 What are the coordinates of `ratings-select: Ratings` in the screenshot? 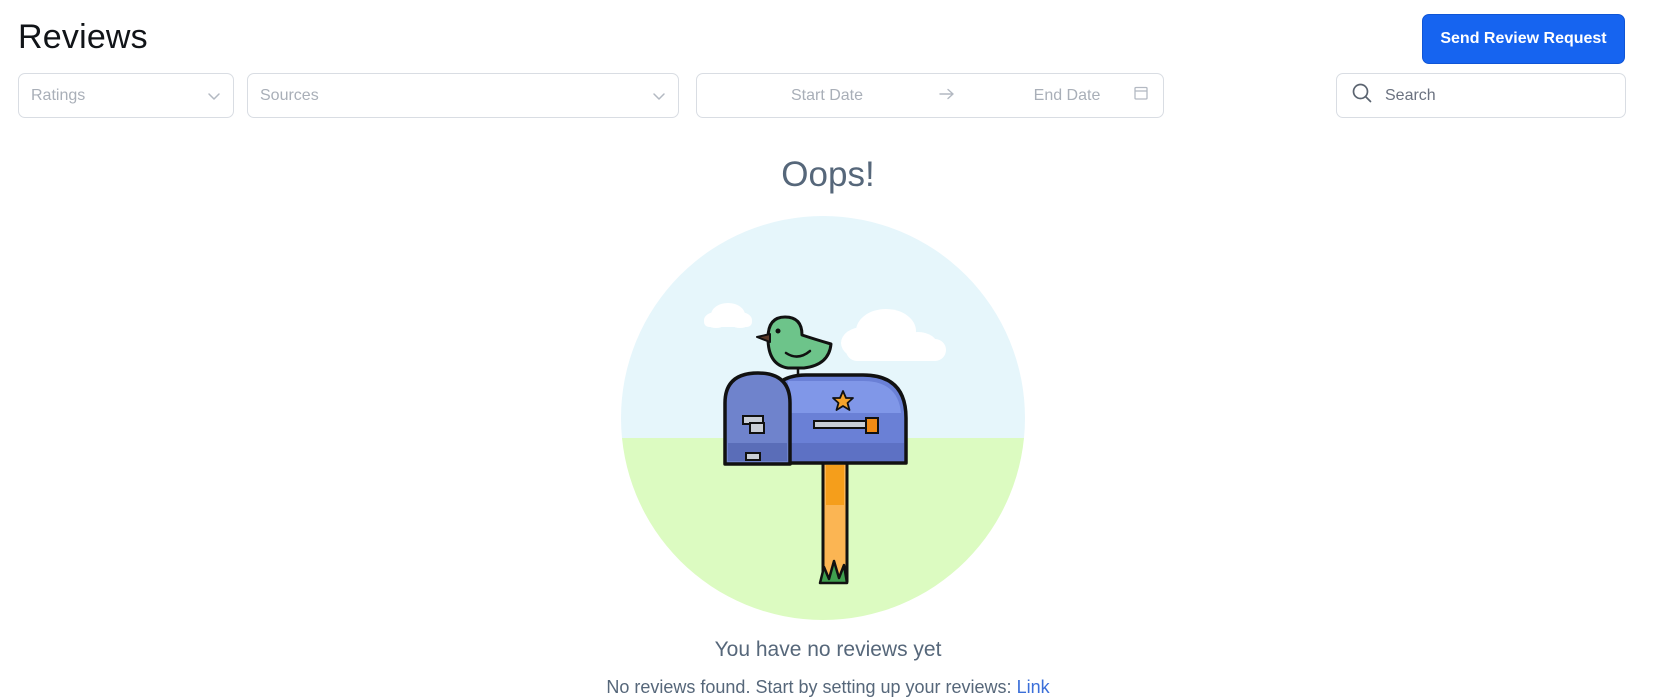 It's located at (126, 95).